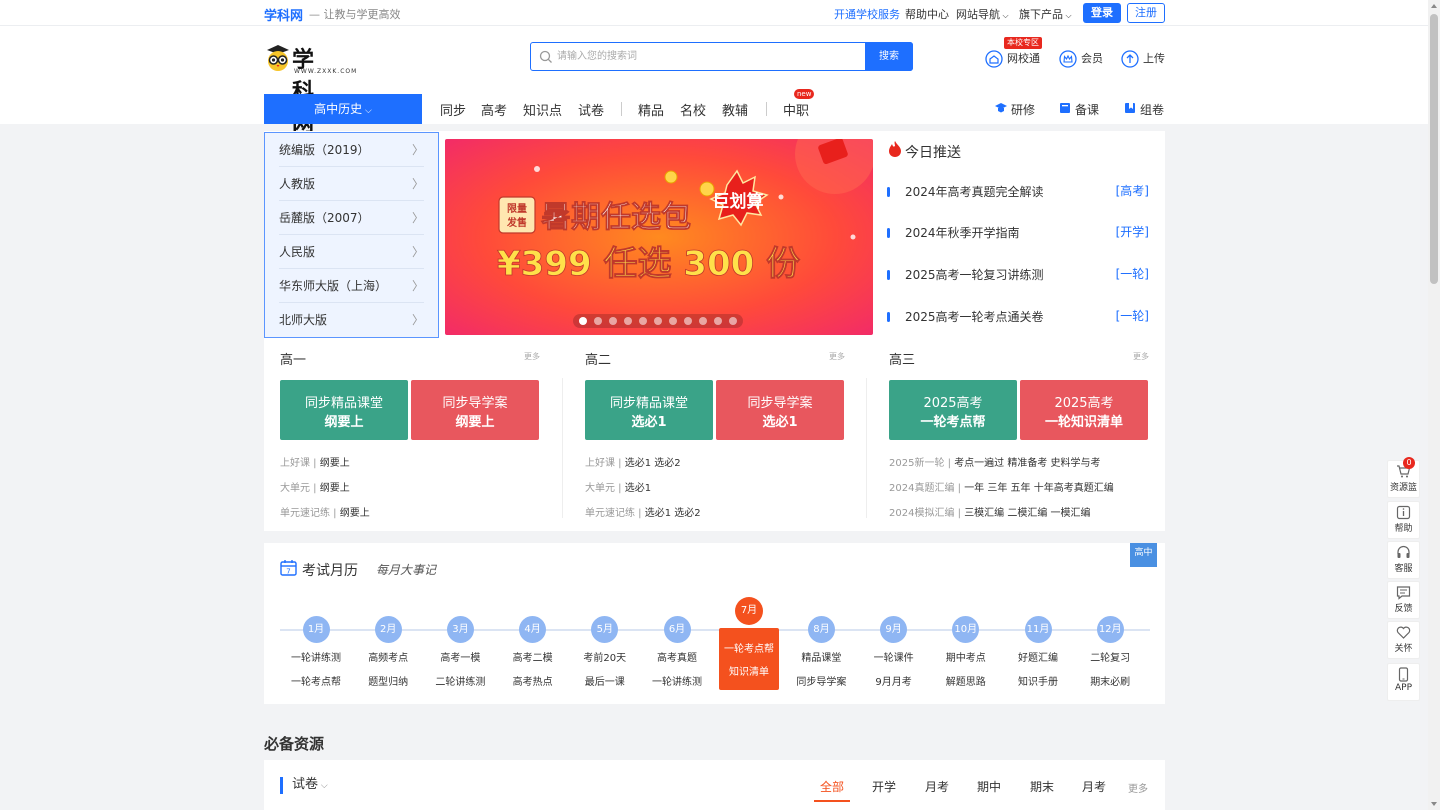  I want to click on month-topic-2: 知识手册, so click(1038, 680).